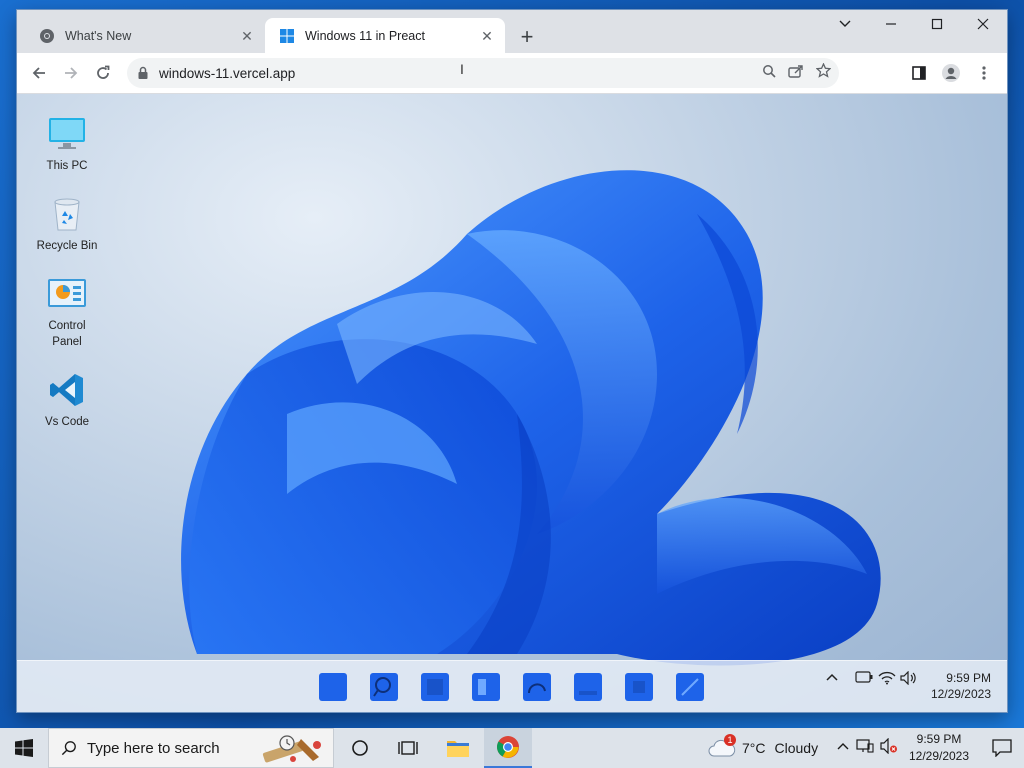  I want to click on desktop-icon-recycle-bin: Recycle Bin, so click(67, 224).